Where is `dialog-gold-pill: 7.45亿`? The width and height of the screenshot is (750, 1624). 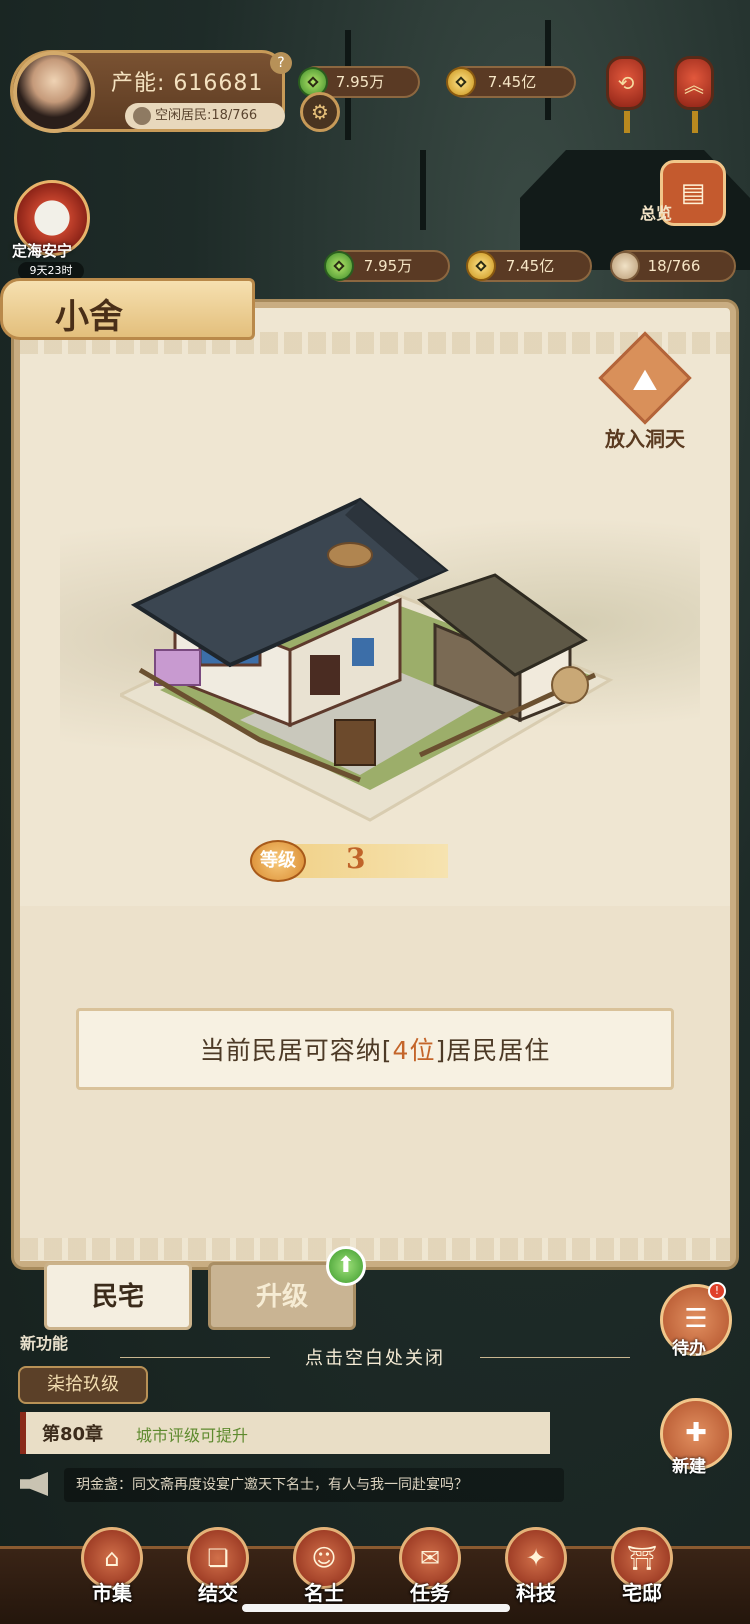
dialog-gold-pill: 7.45亿 is located at coordinates (529, 266).